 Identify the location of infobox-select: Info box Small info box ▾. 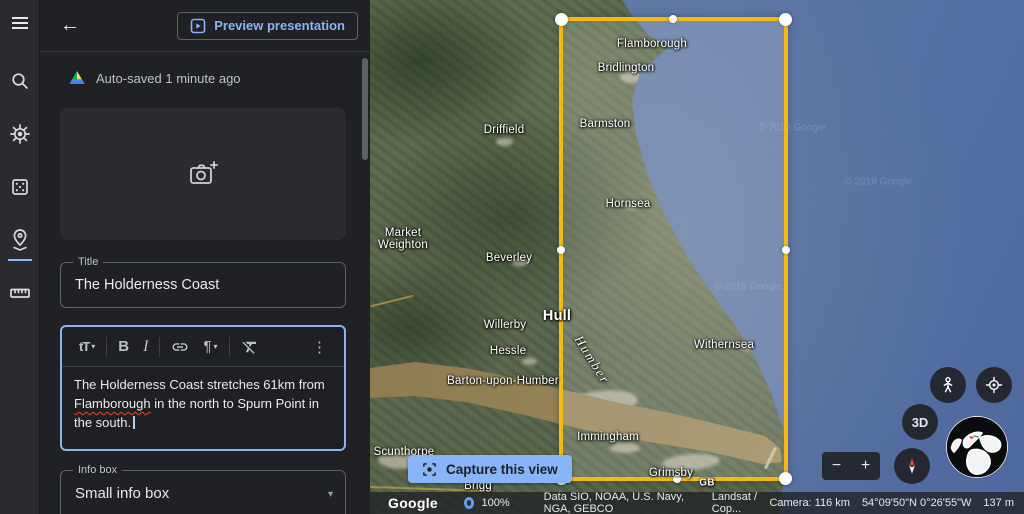
(203, 489).